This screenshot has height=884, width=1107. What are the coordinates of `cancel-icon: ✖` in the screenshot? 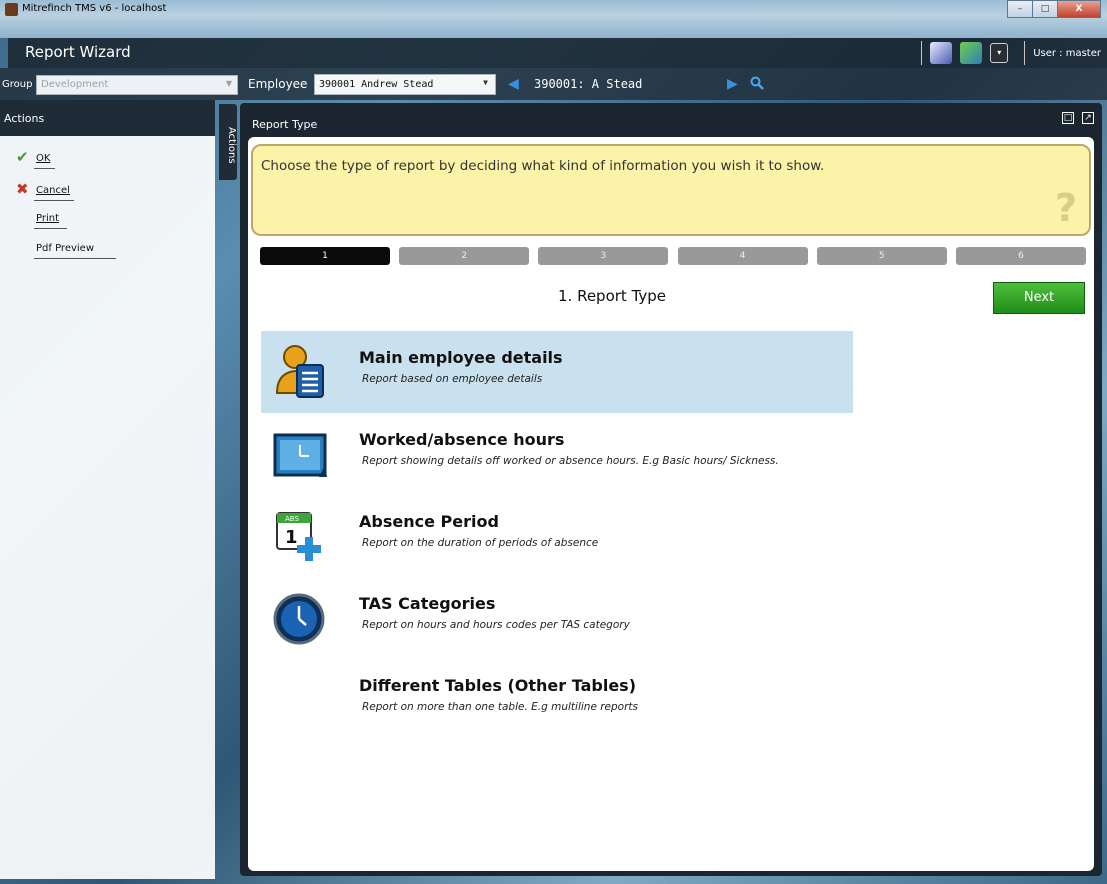 It's located at (22, 189).